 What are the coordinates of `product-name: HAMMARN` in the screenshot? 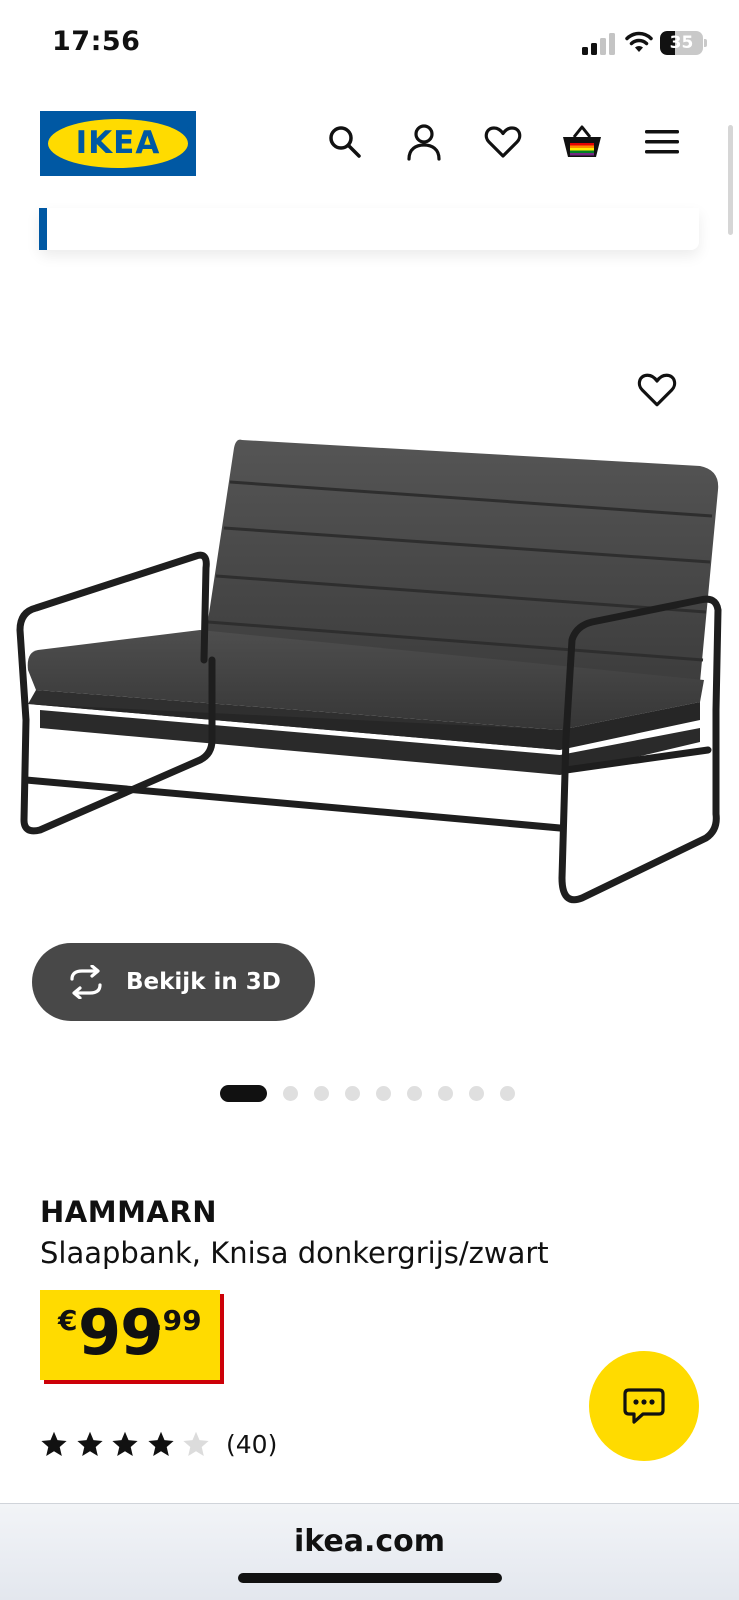 It's located at (128, 1212).